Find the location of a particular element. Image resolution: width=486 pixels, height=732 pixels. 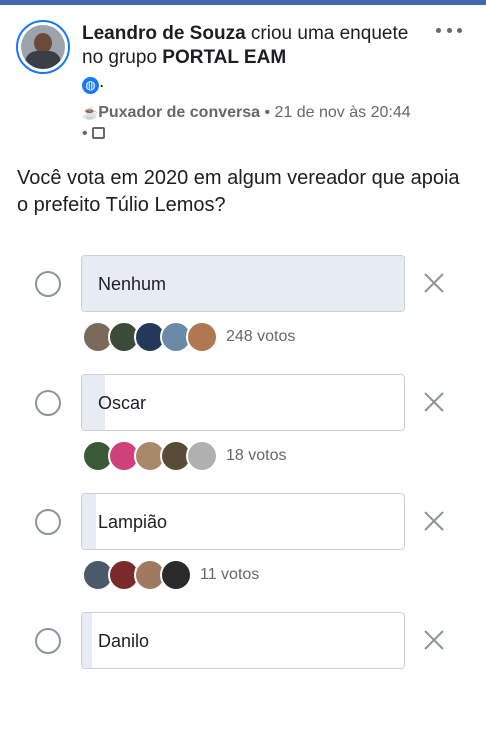

group-name: PORTAL EAM is located at coordinates (224, 57).